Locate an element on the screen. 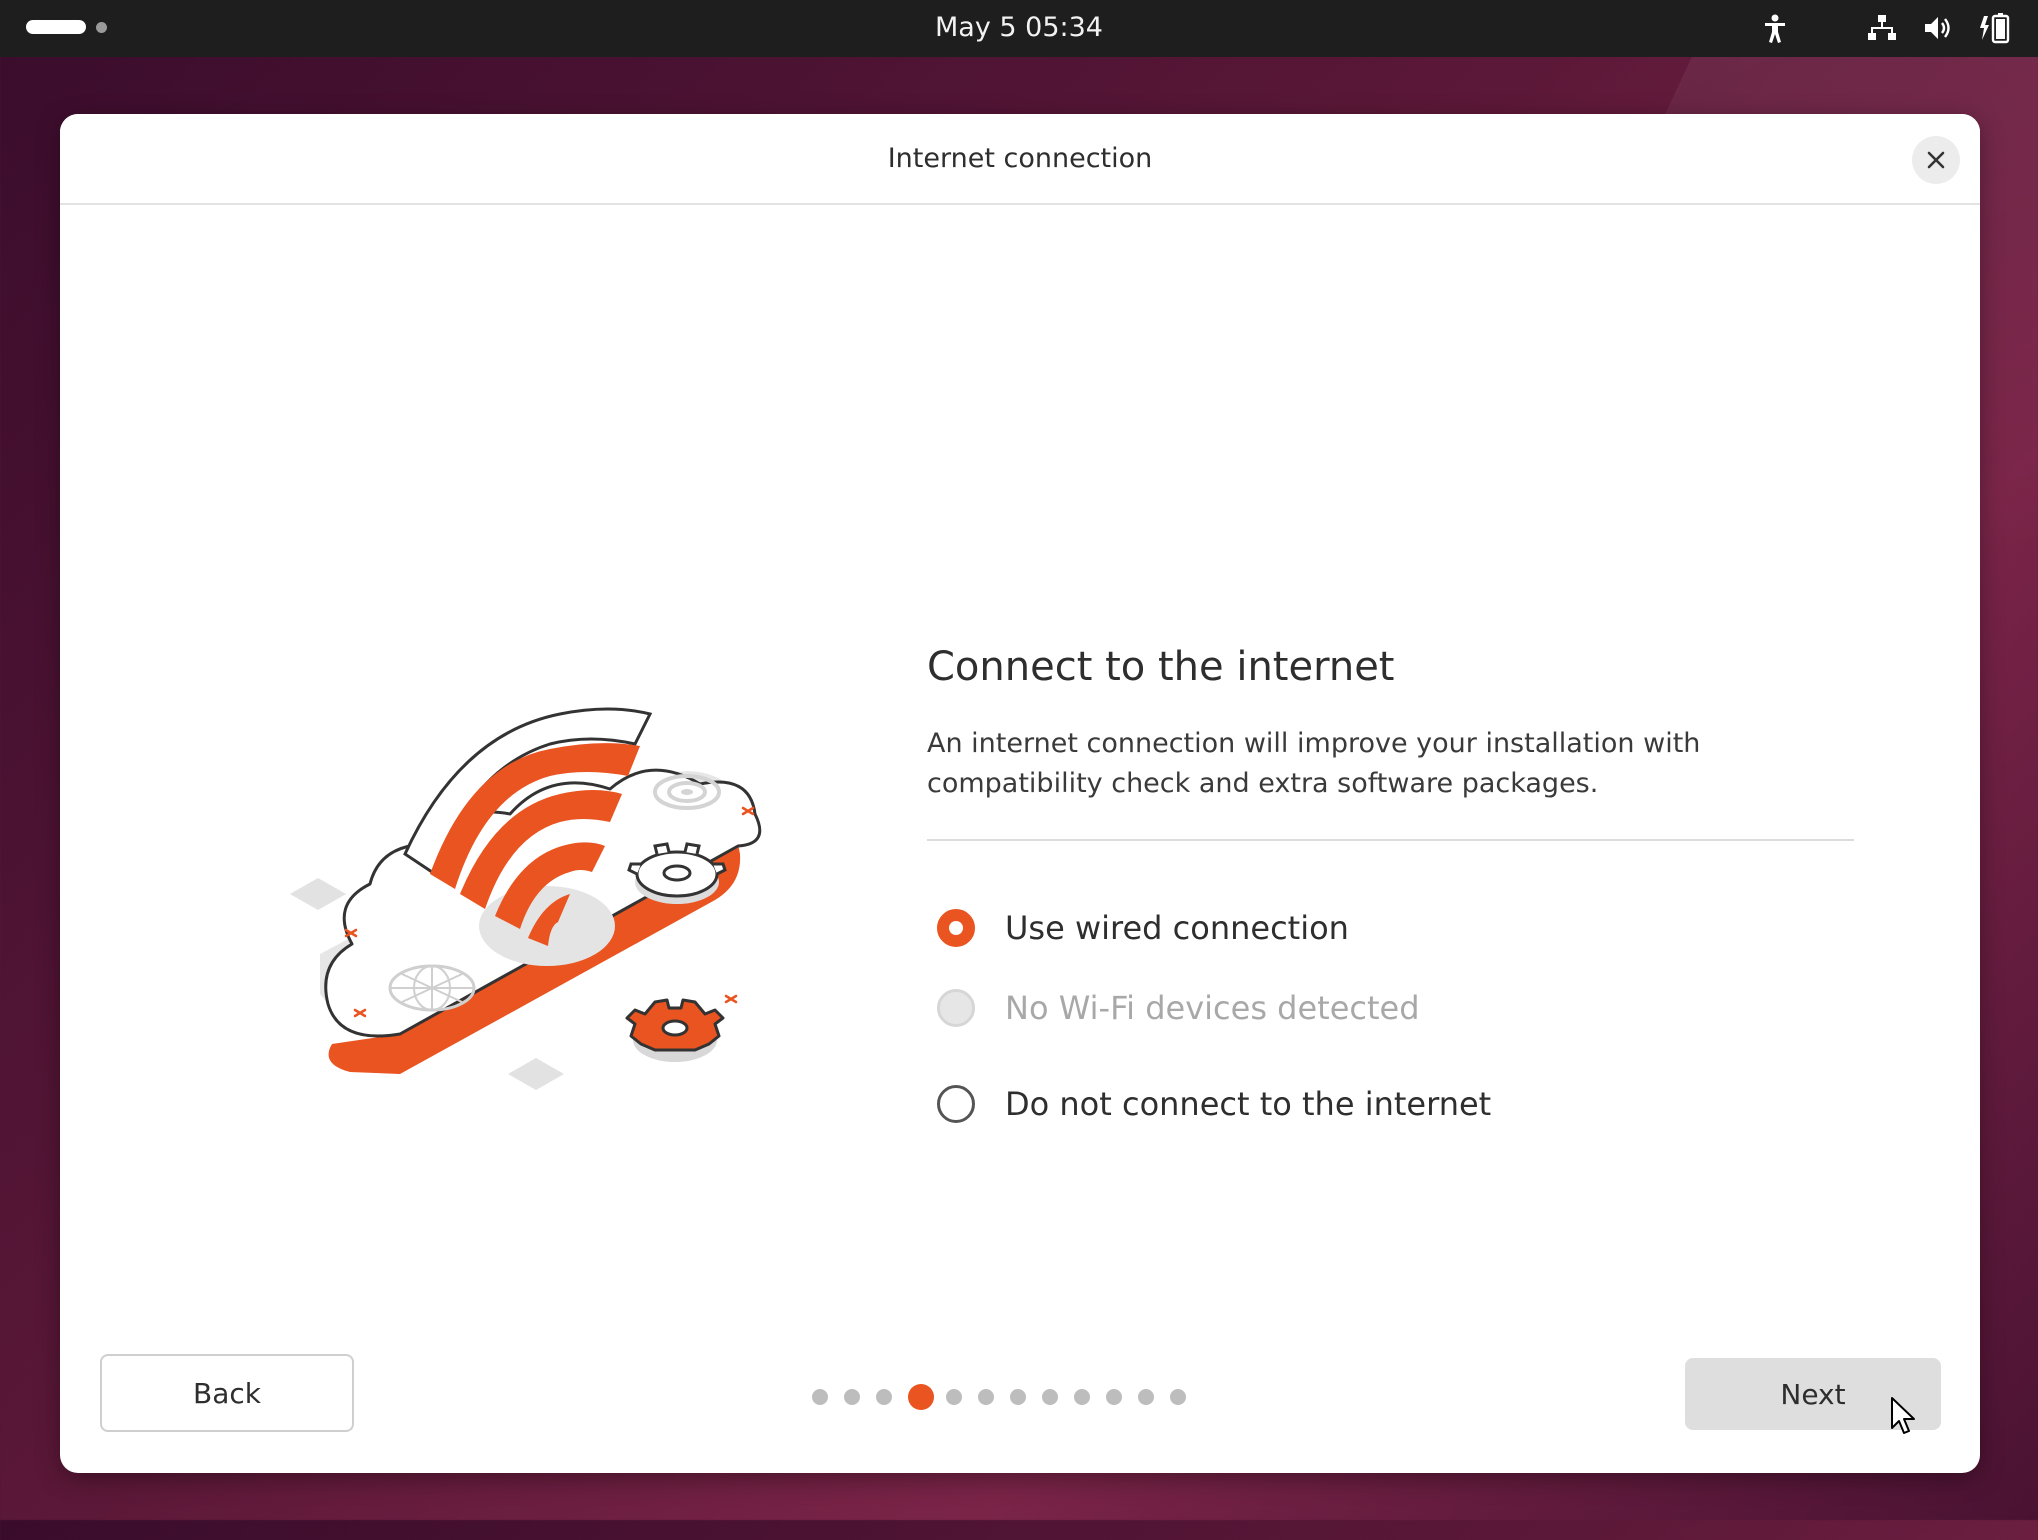  close-button is located at coordinates (1936, 160).